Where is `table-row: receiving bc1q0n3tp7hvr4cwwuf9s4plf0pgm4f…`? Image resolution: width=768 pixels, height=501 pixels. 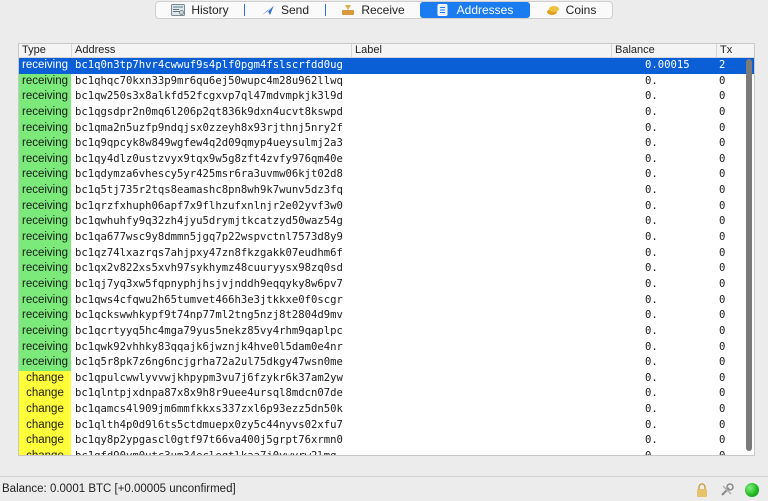
table-row: receiving bc1q0n3tp7hvr4cwwuf9s4plf0pgm4f… is located at coordinates (386, 66).